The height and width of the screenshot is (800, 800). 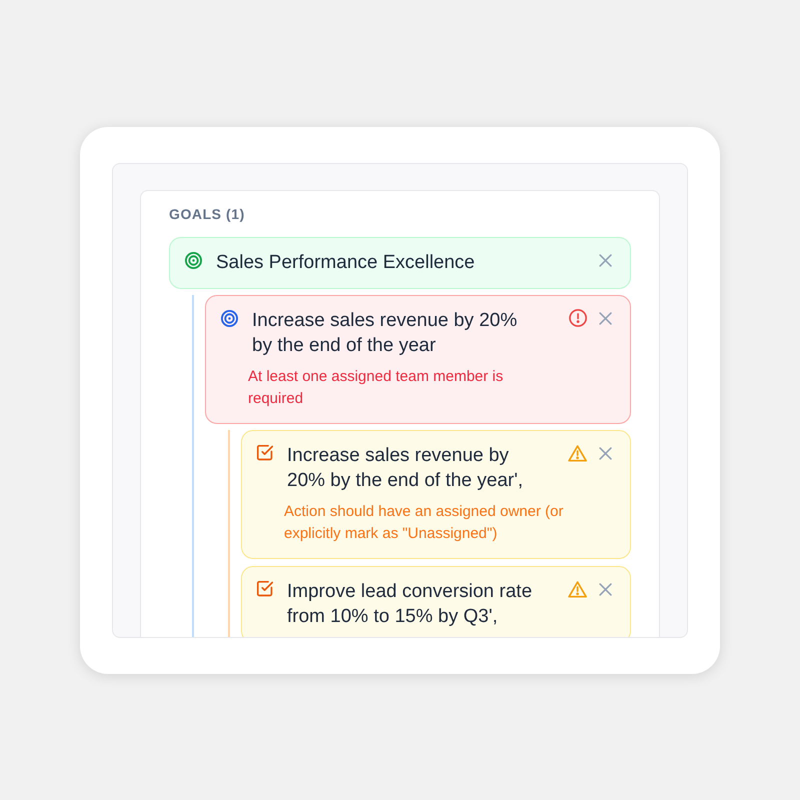 I want to click on goal-title: Sales Performance Excellence, so click(x=346, y=262).